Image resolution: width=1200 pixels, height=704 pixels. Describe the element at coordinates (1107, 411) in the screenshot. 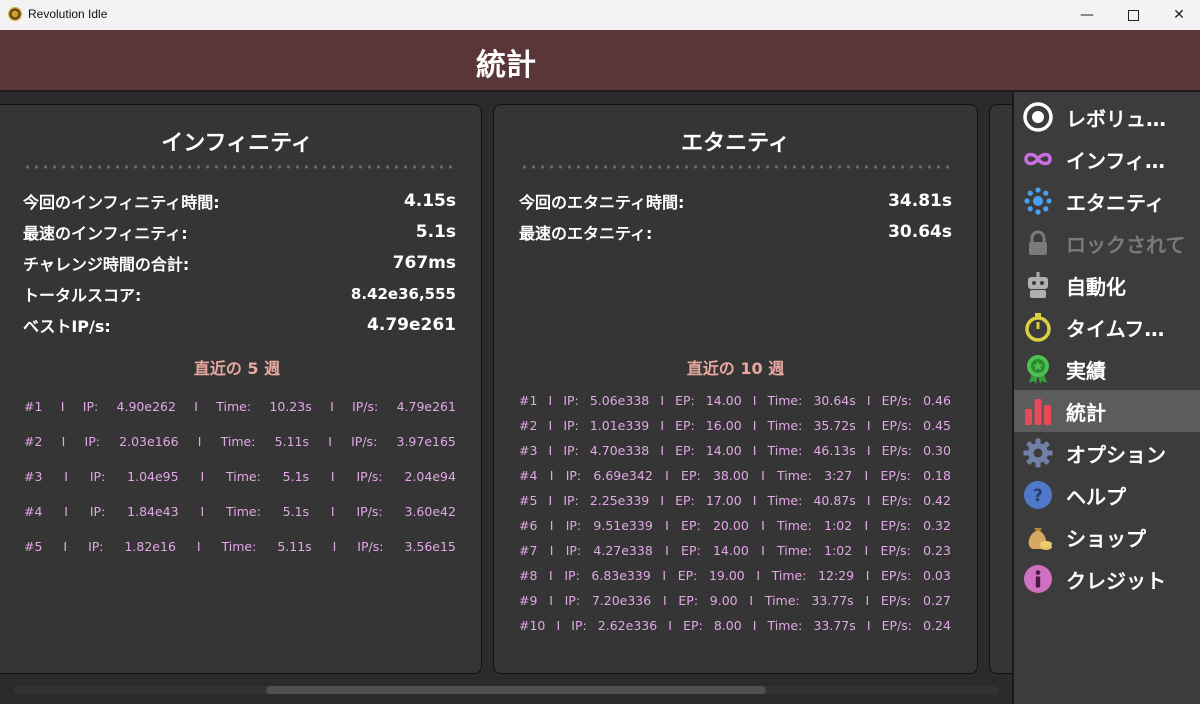

I see `sidebar-item-bar-chart: 統計` at that location.